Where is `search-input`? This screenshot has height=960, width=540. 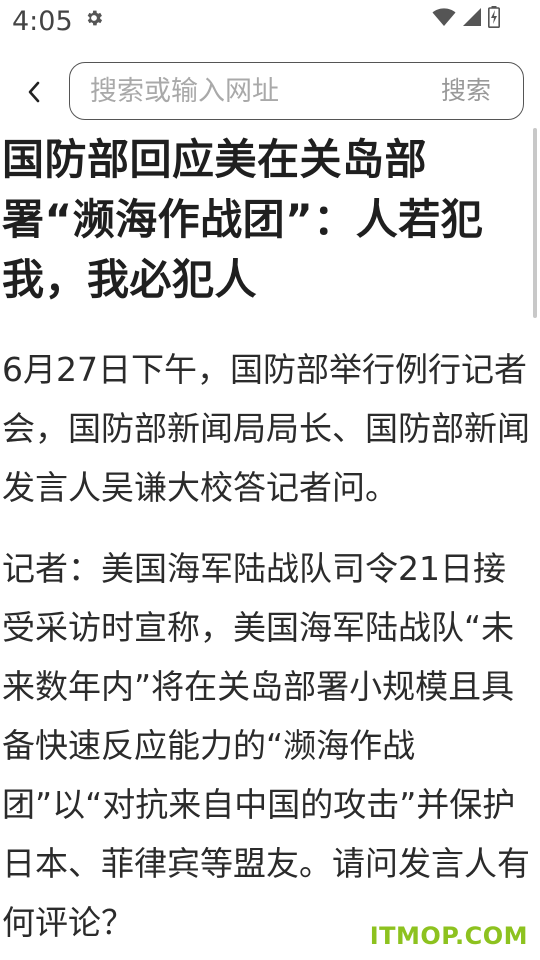
search-input is located at coordinates (250, 91).